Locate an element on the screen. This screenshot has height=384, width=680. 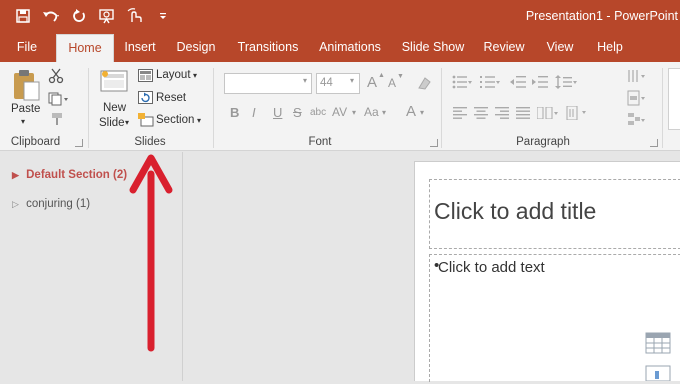
section-icon is located at coordinates (146, 121).